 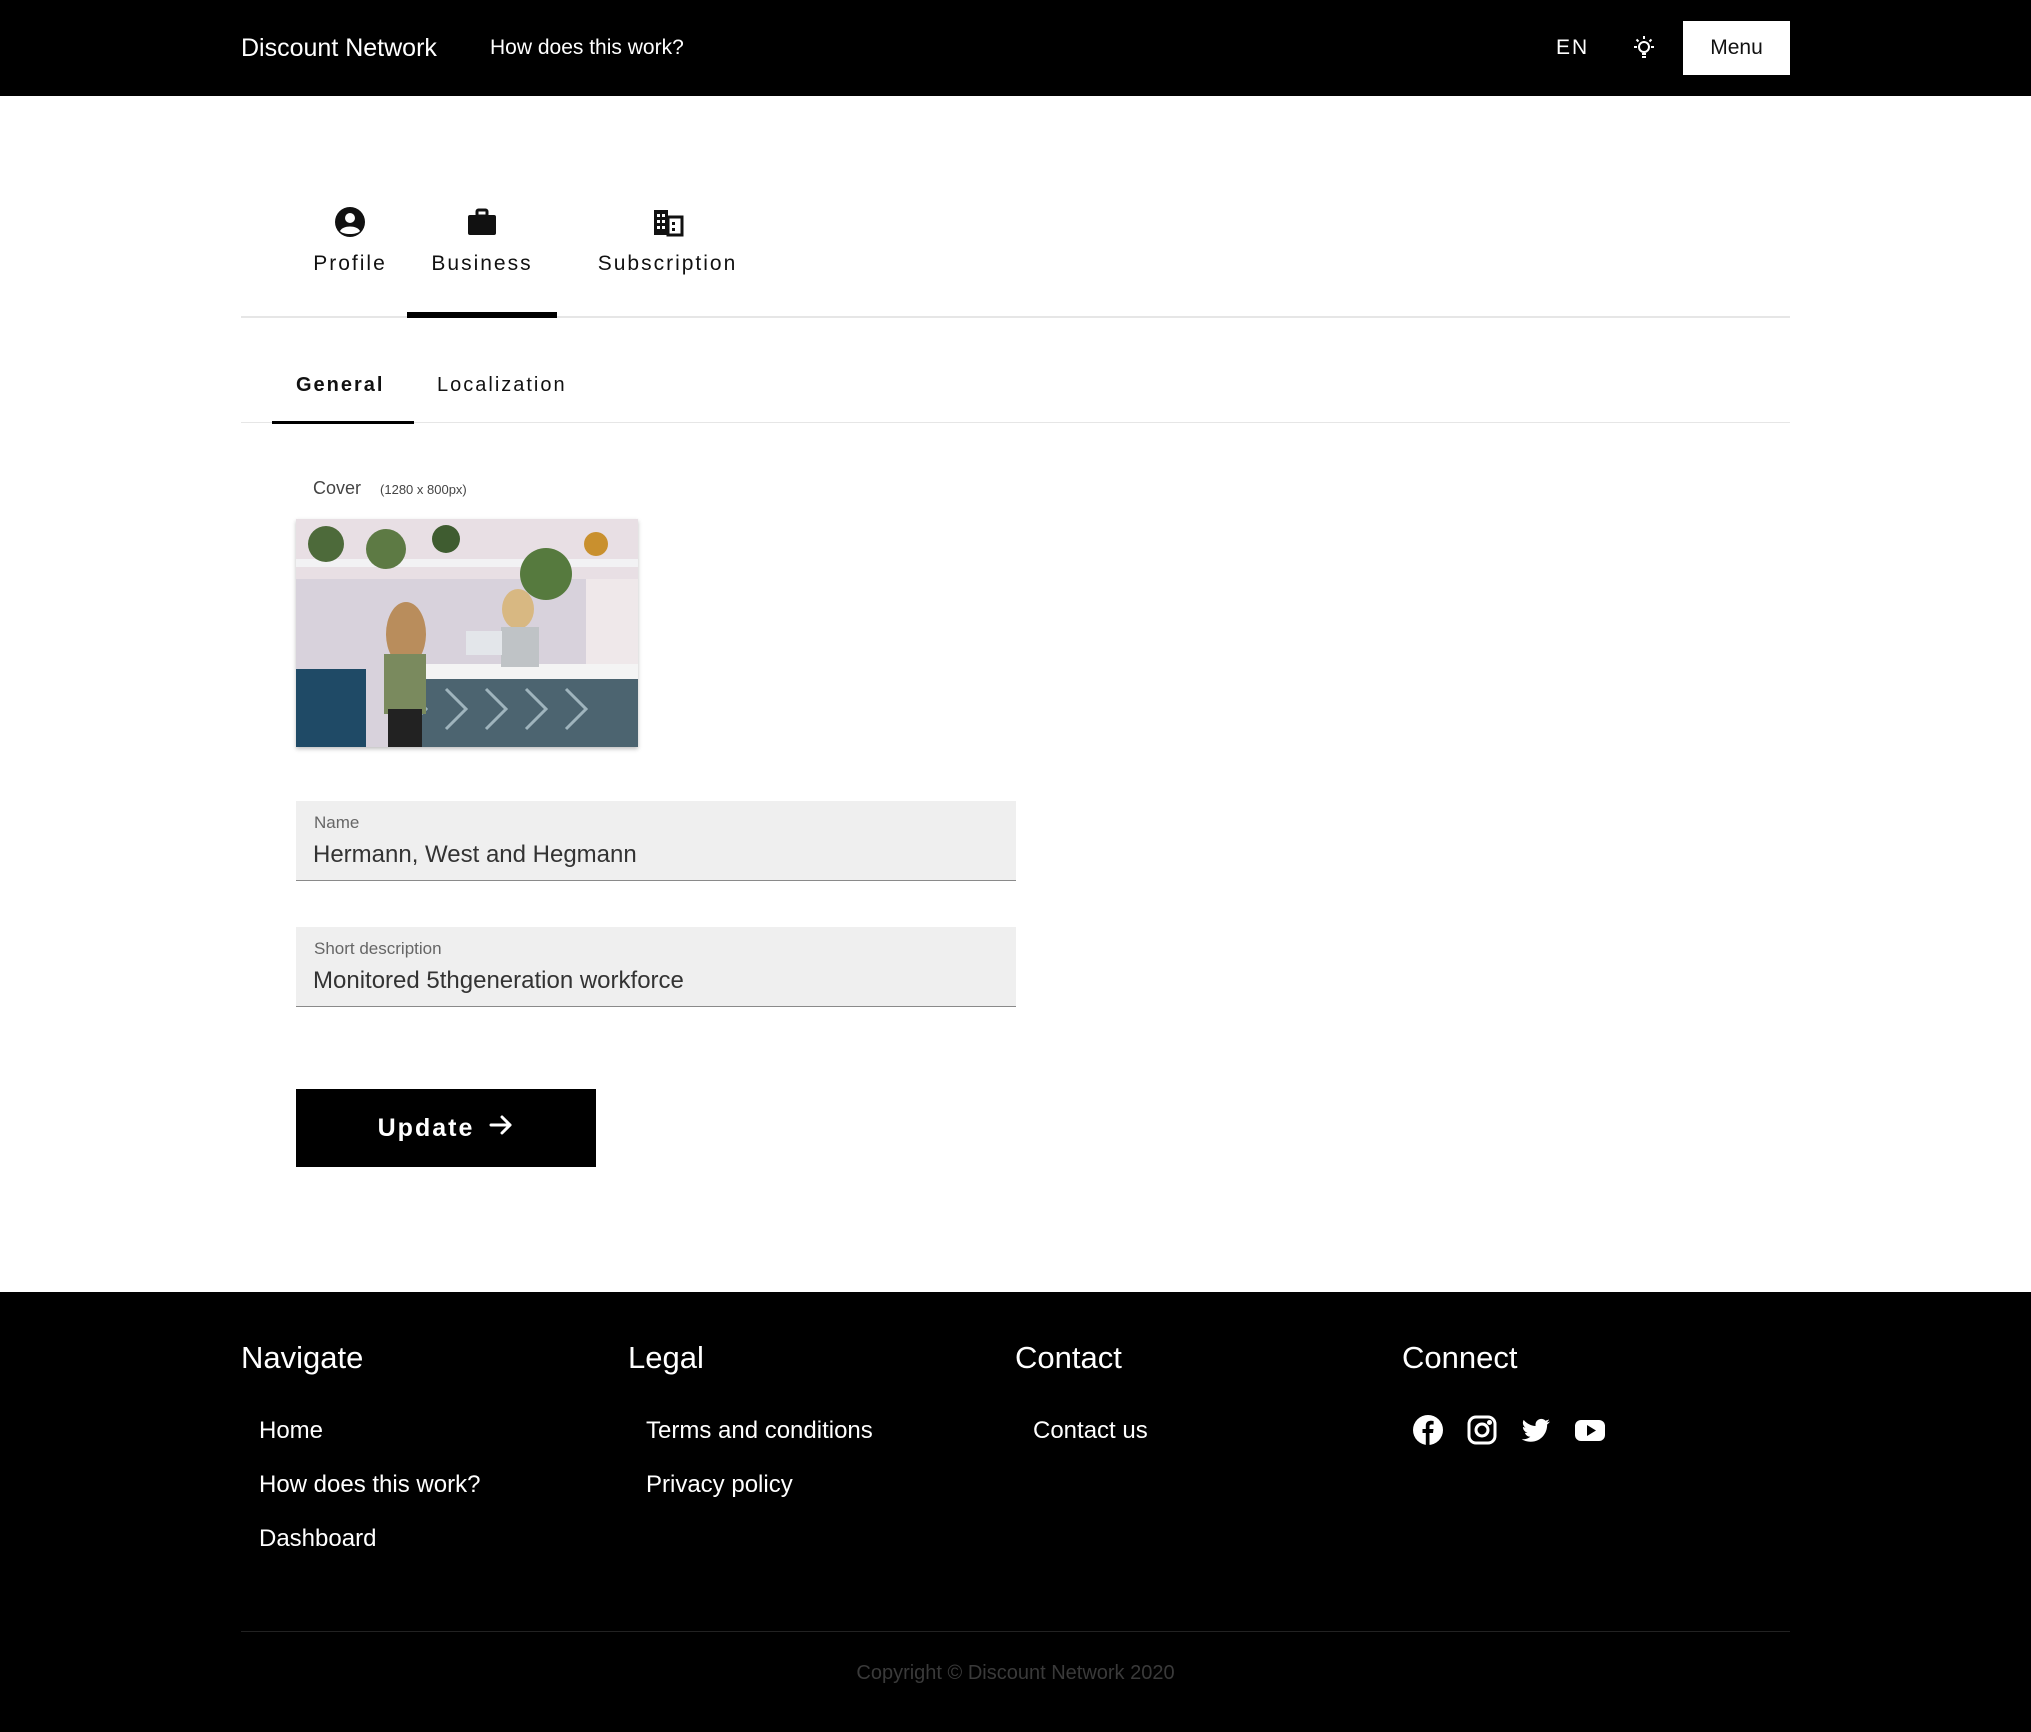 I want to click on footer-connect-column: Connect, so click(x=1504, y=1391).